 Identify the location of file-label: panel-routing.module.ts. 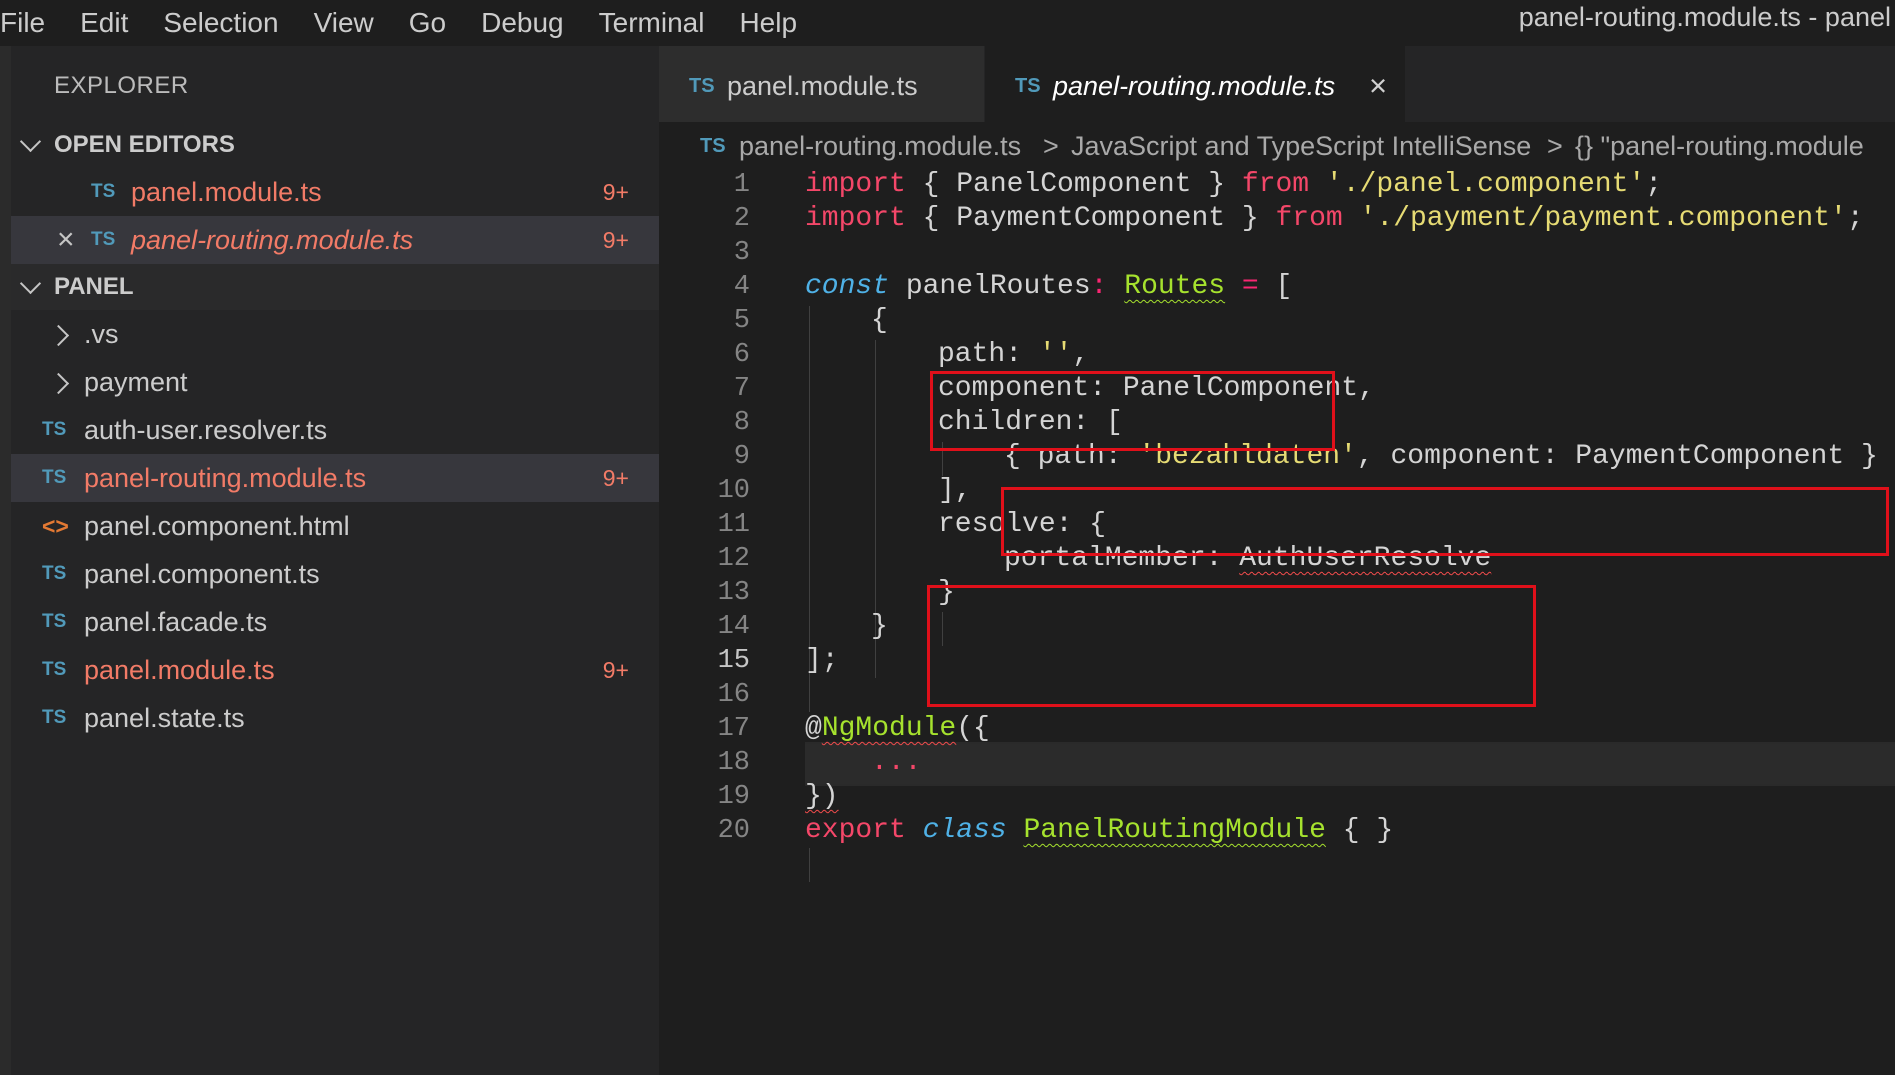
(225, 478).